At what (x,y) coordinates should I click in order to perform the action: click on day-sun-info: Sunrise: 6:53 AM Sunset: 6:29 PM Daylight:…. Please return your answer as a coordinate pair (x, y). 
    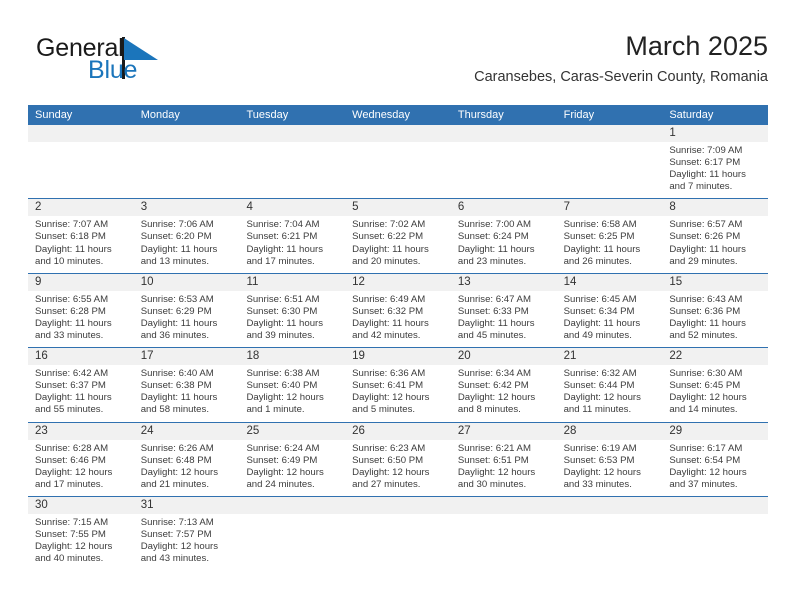
    Looking at the image, I should click on (187, 319).